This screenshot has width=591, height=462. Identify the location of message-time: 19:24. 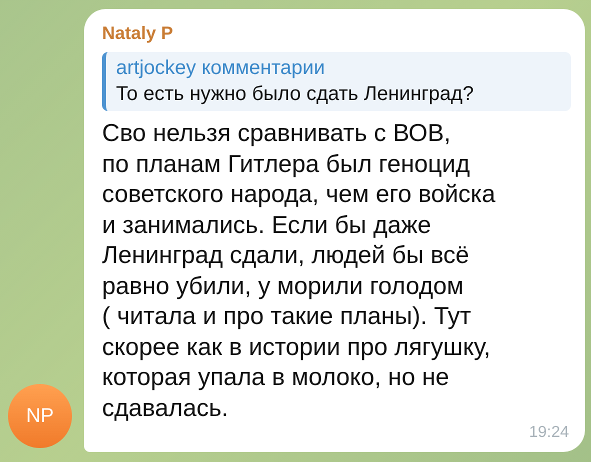
(548, 433).